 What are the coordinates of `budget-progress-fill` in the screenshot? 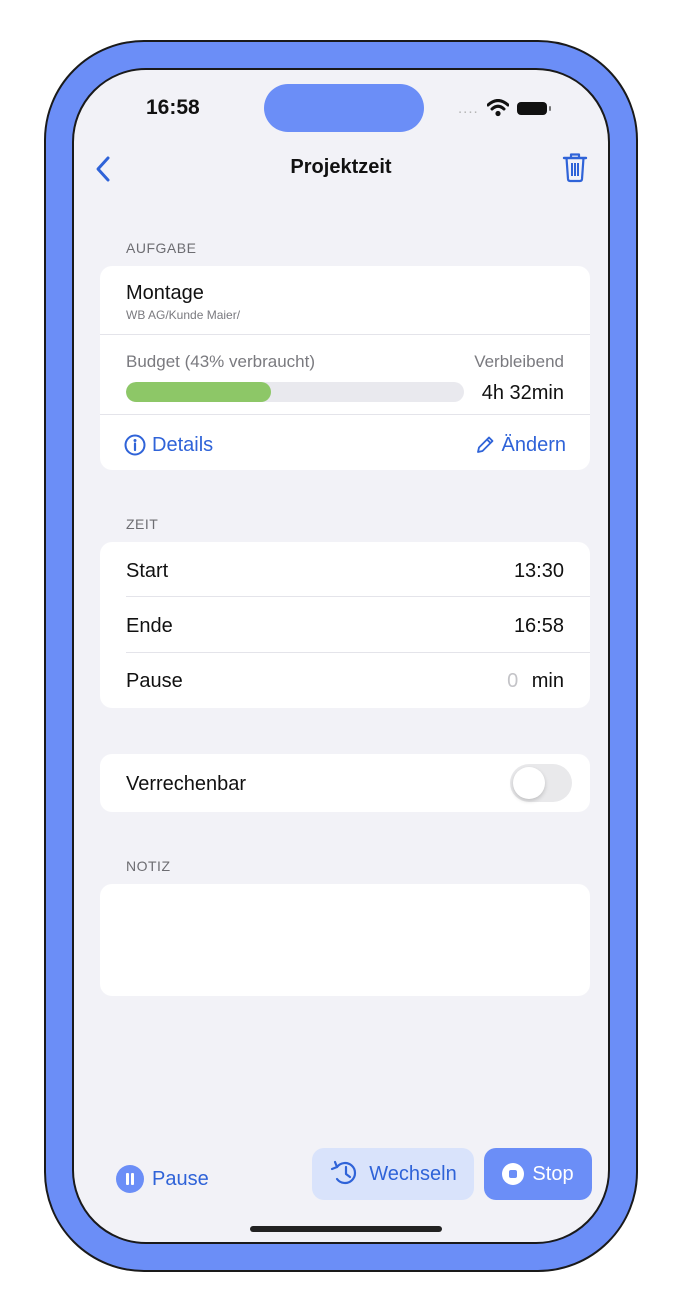 It's located at (199, 392).